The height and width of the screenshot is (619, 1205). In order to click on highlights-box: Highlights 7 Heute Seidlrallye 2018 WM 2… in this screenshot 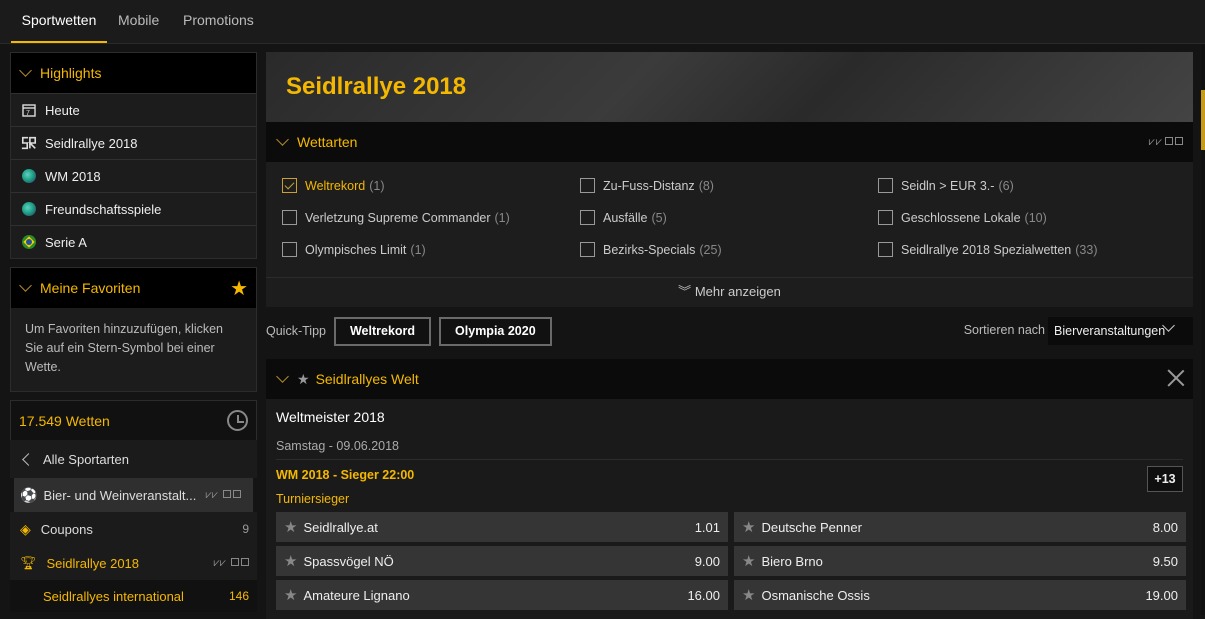, I will do `click(133, 155)`.